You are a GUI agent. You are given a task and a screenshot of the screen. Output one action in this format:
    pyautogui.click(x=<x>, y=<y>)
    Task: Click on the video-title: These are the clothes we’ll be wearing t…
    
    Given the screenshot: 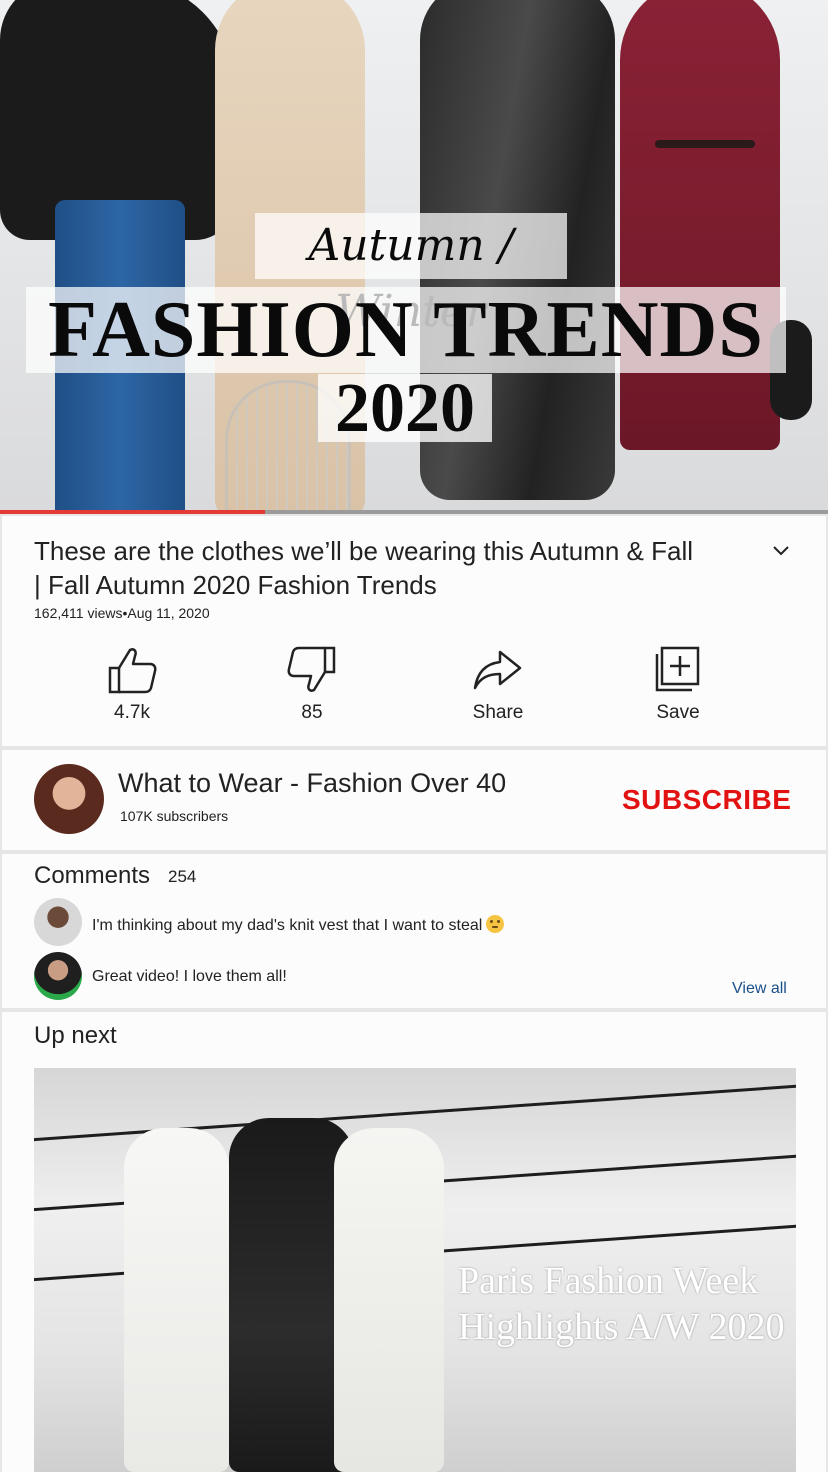 What is the action you would take?
    pyautogui.click(x=364, y=568)
    